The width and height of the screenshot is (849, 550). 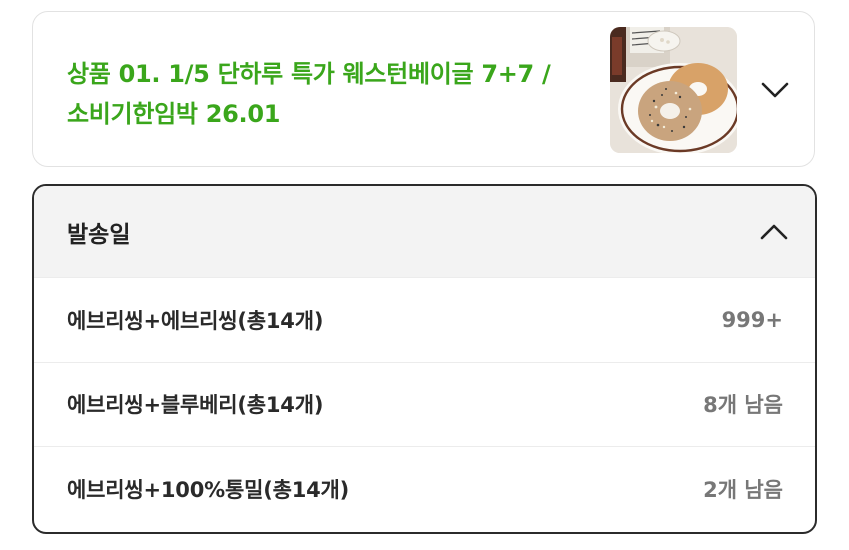 What do you see at coordinates (743, 489) in the screenshot?
I see `option-stock: 2개 남음` at bounding box center [743, 489].